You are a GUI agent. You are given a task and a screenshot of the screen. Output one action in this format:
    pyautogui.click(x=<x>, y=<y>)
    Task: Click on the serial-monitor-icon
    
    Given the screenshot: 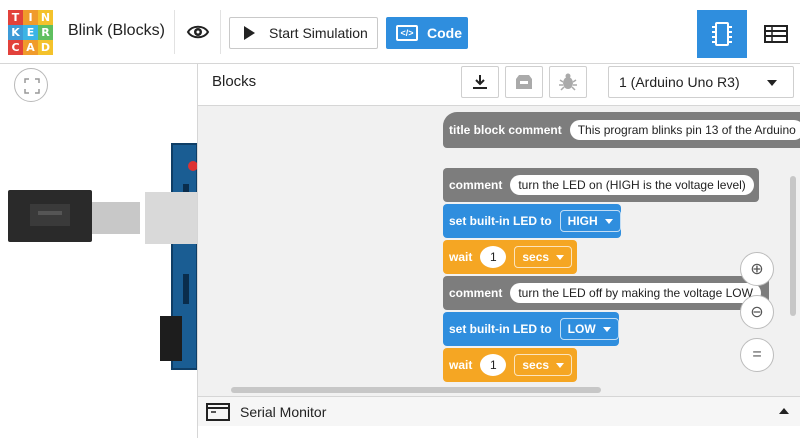 What is the action you would take?
    pyautogui.click(x=218, y=411)
    